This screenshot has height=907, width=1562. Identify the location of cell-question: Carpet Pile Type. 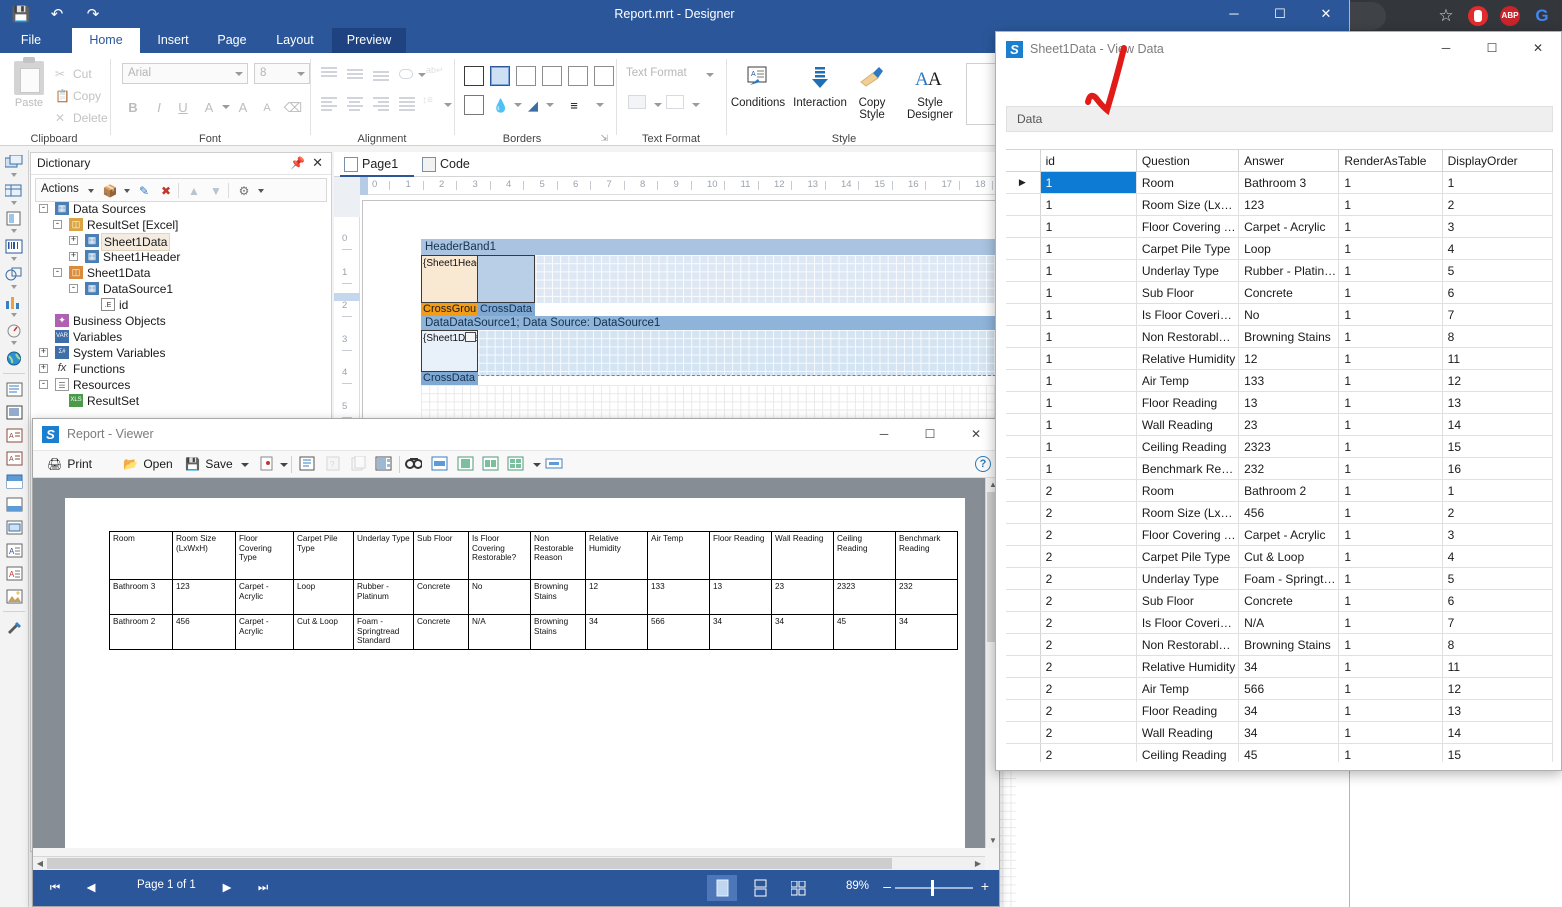
(1188, 556).